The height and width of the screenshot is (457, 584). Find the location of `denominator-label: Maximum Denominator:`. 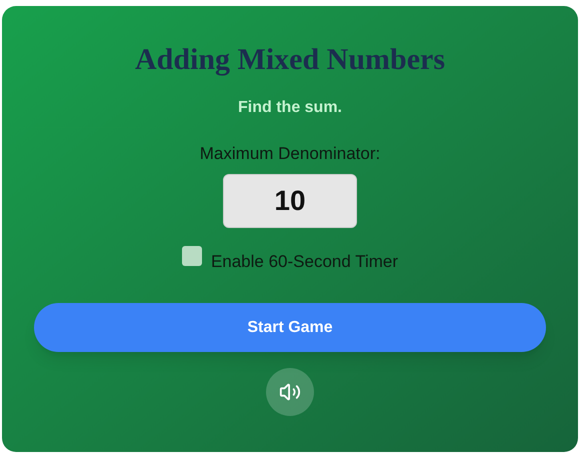

denominator-label: Maximum Denominator: is located at coordinates (290, 154).